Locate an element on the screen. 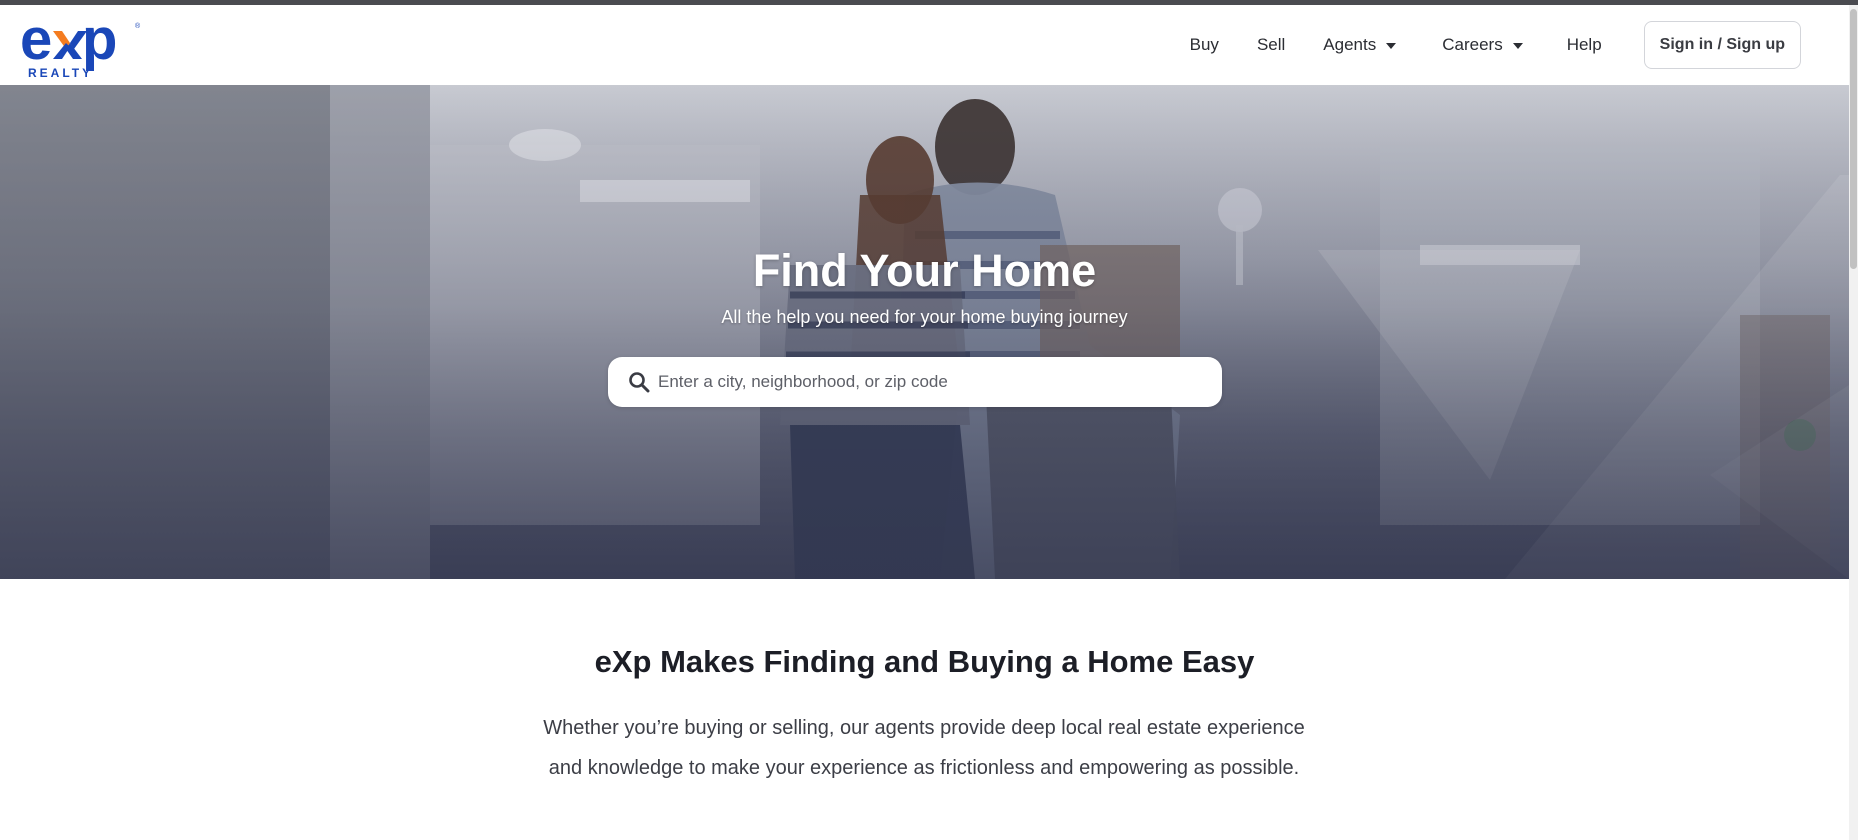 The width and height of the screenshot is (1858, 840). nav-buy-label: Buy is located at coordinates (1204, 44).